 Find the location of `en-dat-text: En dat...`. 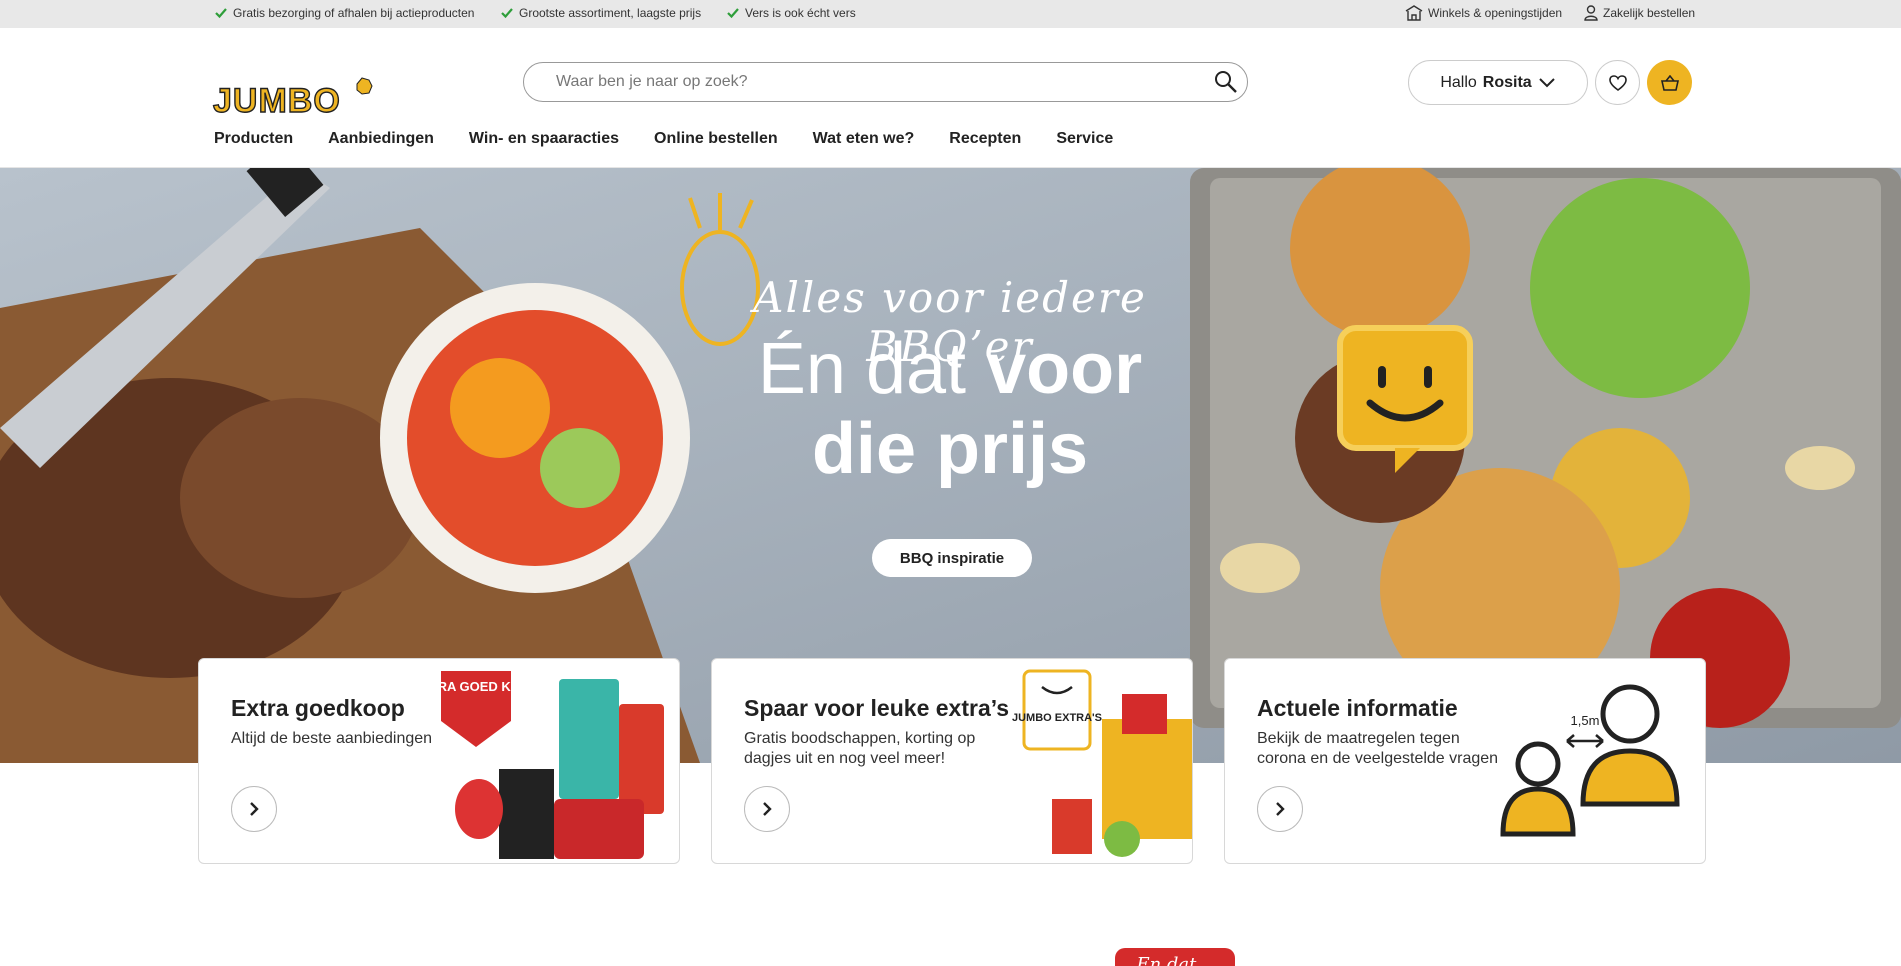

en-dat-text: En dat... is located at coordinates (1174, 960).